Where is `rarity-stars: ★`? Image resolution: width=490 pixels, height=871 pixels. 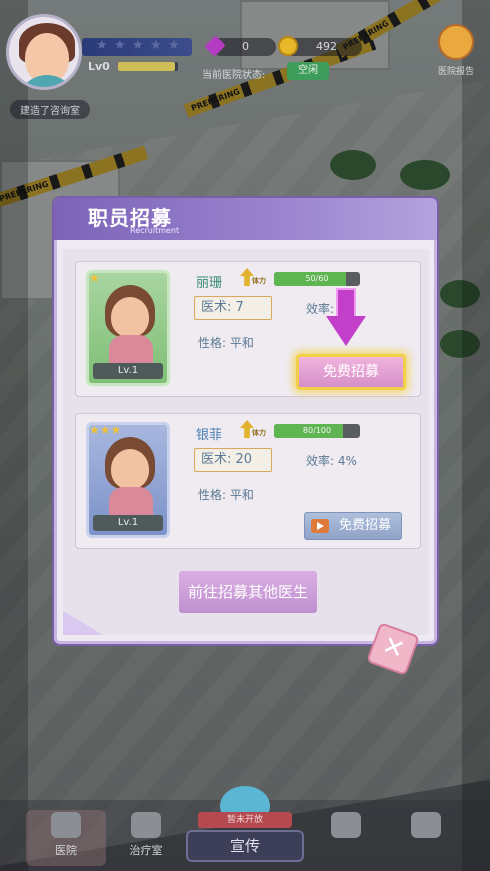 rarity-stars: ★ is located at coordinates (94, 278).